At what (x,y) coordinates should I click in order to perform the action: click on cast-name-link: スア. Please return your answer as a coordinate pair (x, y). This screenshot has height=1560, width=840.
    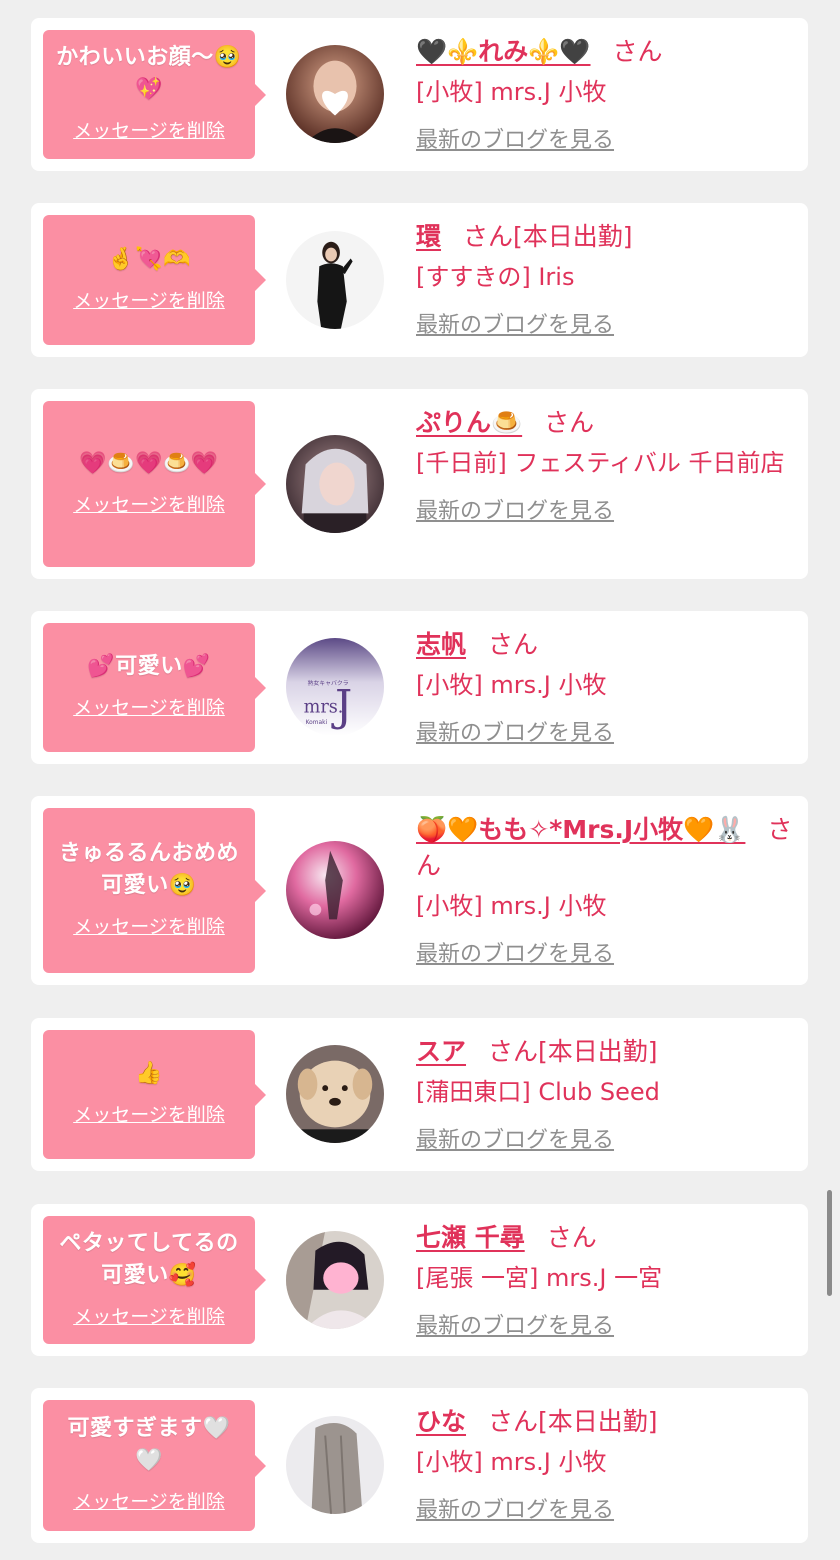
    Looking at the image, I should click on (441, 1051).